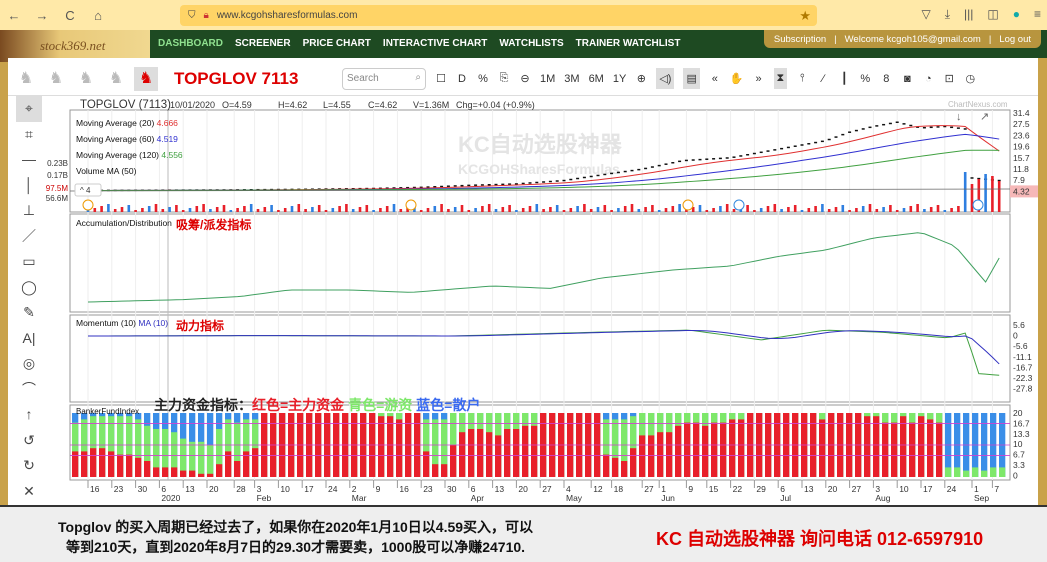 The width and height of the screenshot is (1047, 562). Describe the element at coordinates (404, 489) in the screenshot. I see `date-tick: 16` at that location.